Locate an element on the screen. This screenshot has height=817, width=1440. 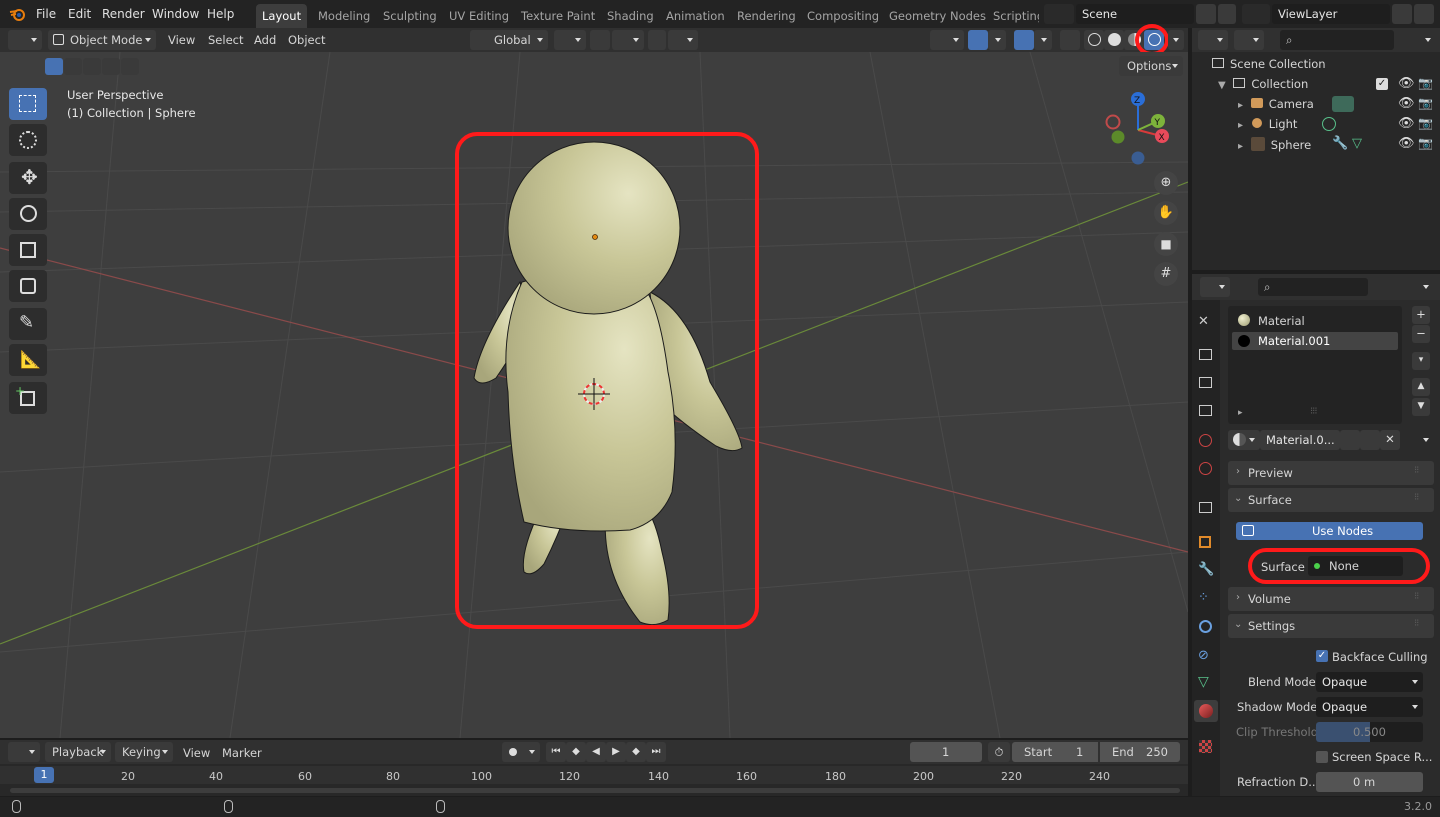
camera-view-icon: ■ is located at coordinates (1166, 244).